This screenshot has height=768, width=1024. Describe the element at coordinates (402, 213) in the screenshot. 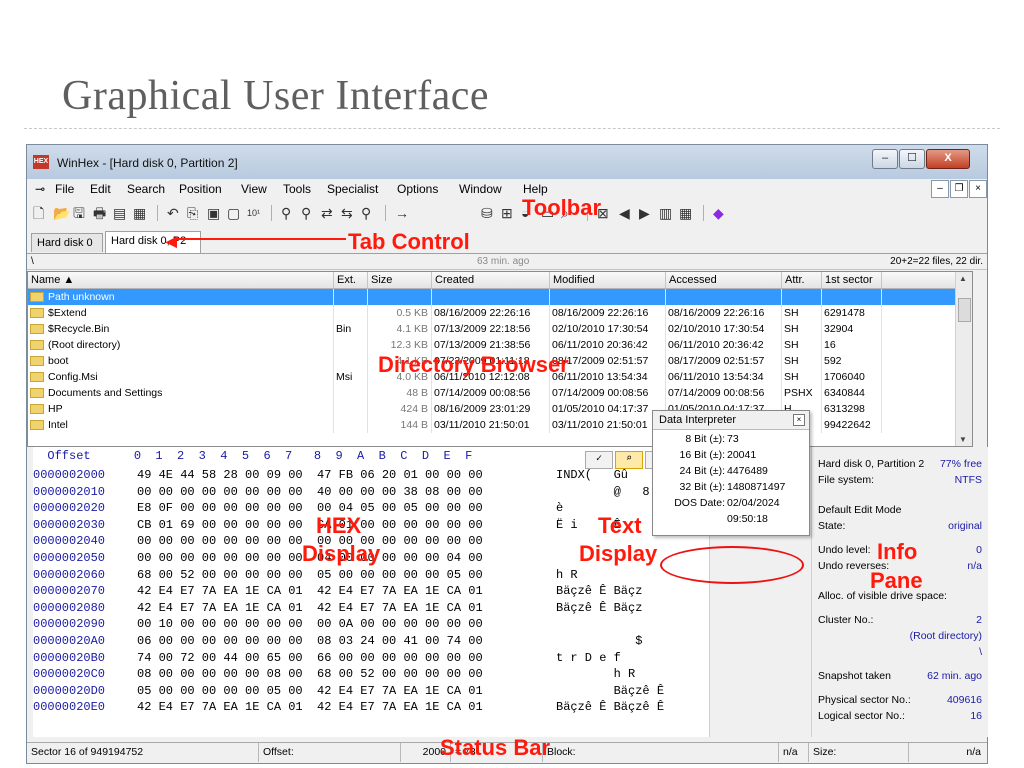

I see `goto-icon: →` at that location.